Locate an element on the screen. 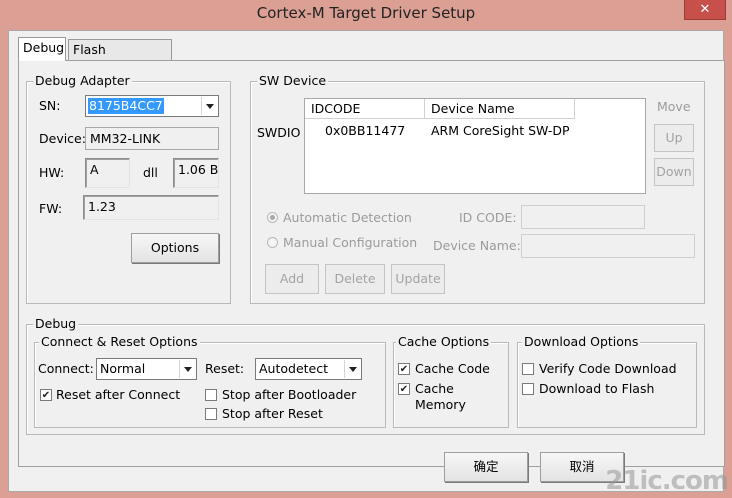  sn-label: SN: is located at coordinates (50, 105).